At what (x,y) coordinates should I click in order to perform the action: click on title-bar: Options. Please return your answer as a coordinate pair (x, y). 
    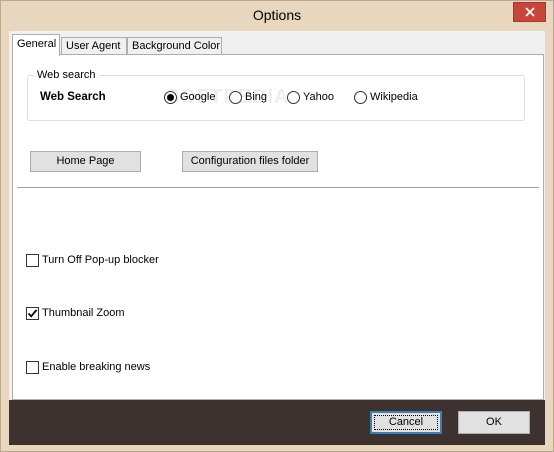
    Looking at the image, I should click on (277, 16).